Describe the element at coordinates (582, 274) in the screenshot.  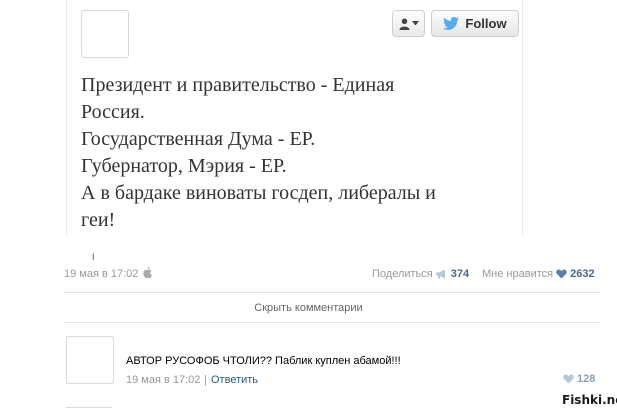
I see `like-count: 2632` at that location.